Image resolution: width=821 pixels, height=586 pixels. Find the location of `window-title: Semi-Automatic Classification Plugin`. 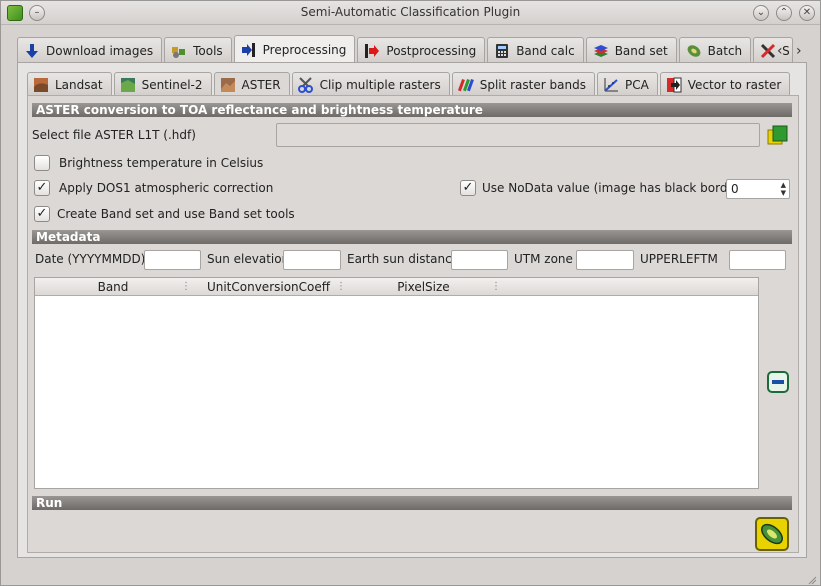

window-title: Semi-Automatic Classification Plugin is located at coordinates (410, 12).